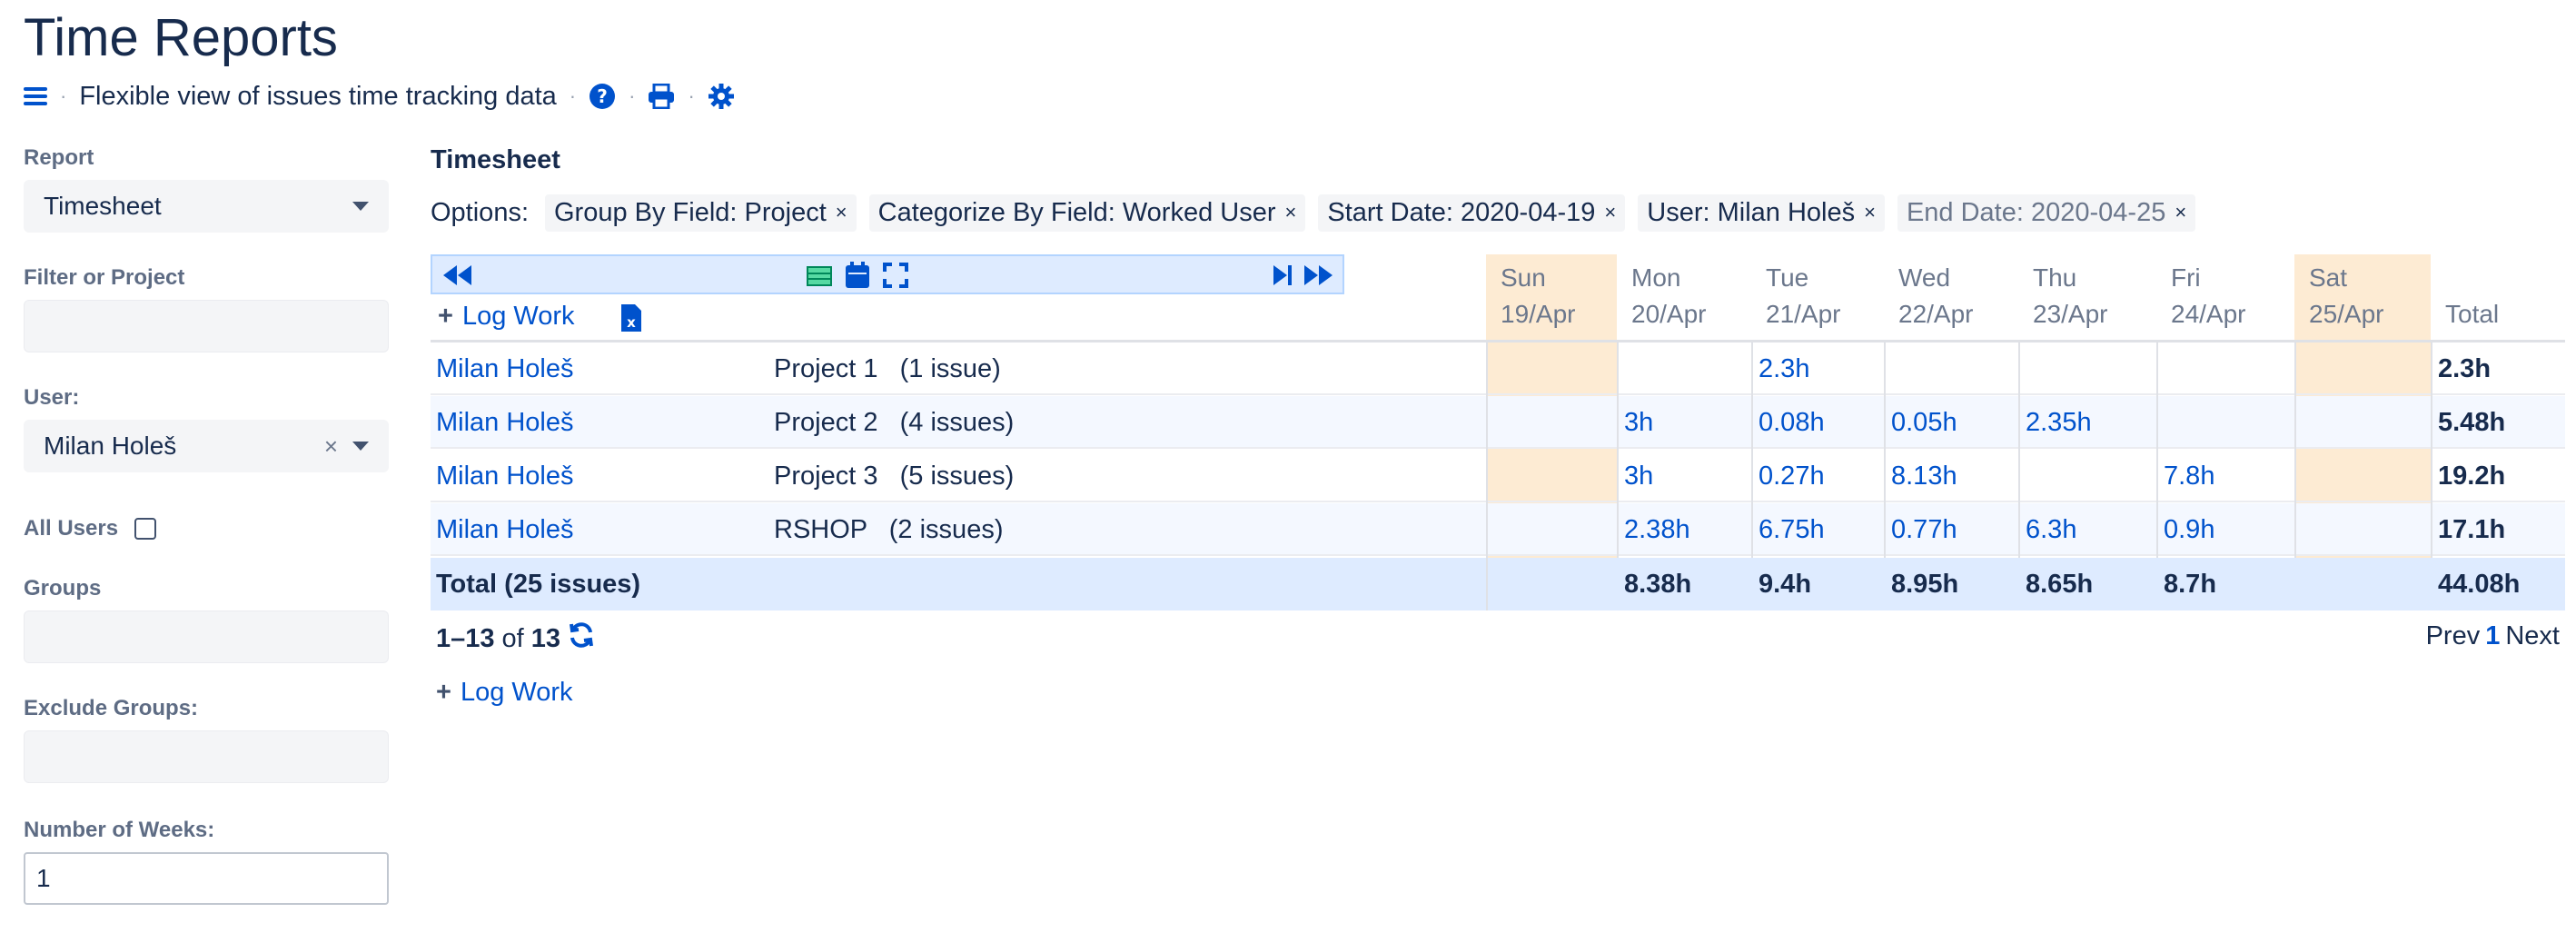  What do you see at coordinates (2472, 476) in the screenshot?
I see `row-total: 19.2h` at bounding box center [2472, 476].